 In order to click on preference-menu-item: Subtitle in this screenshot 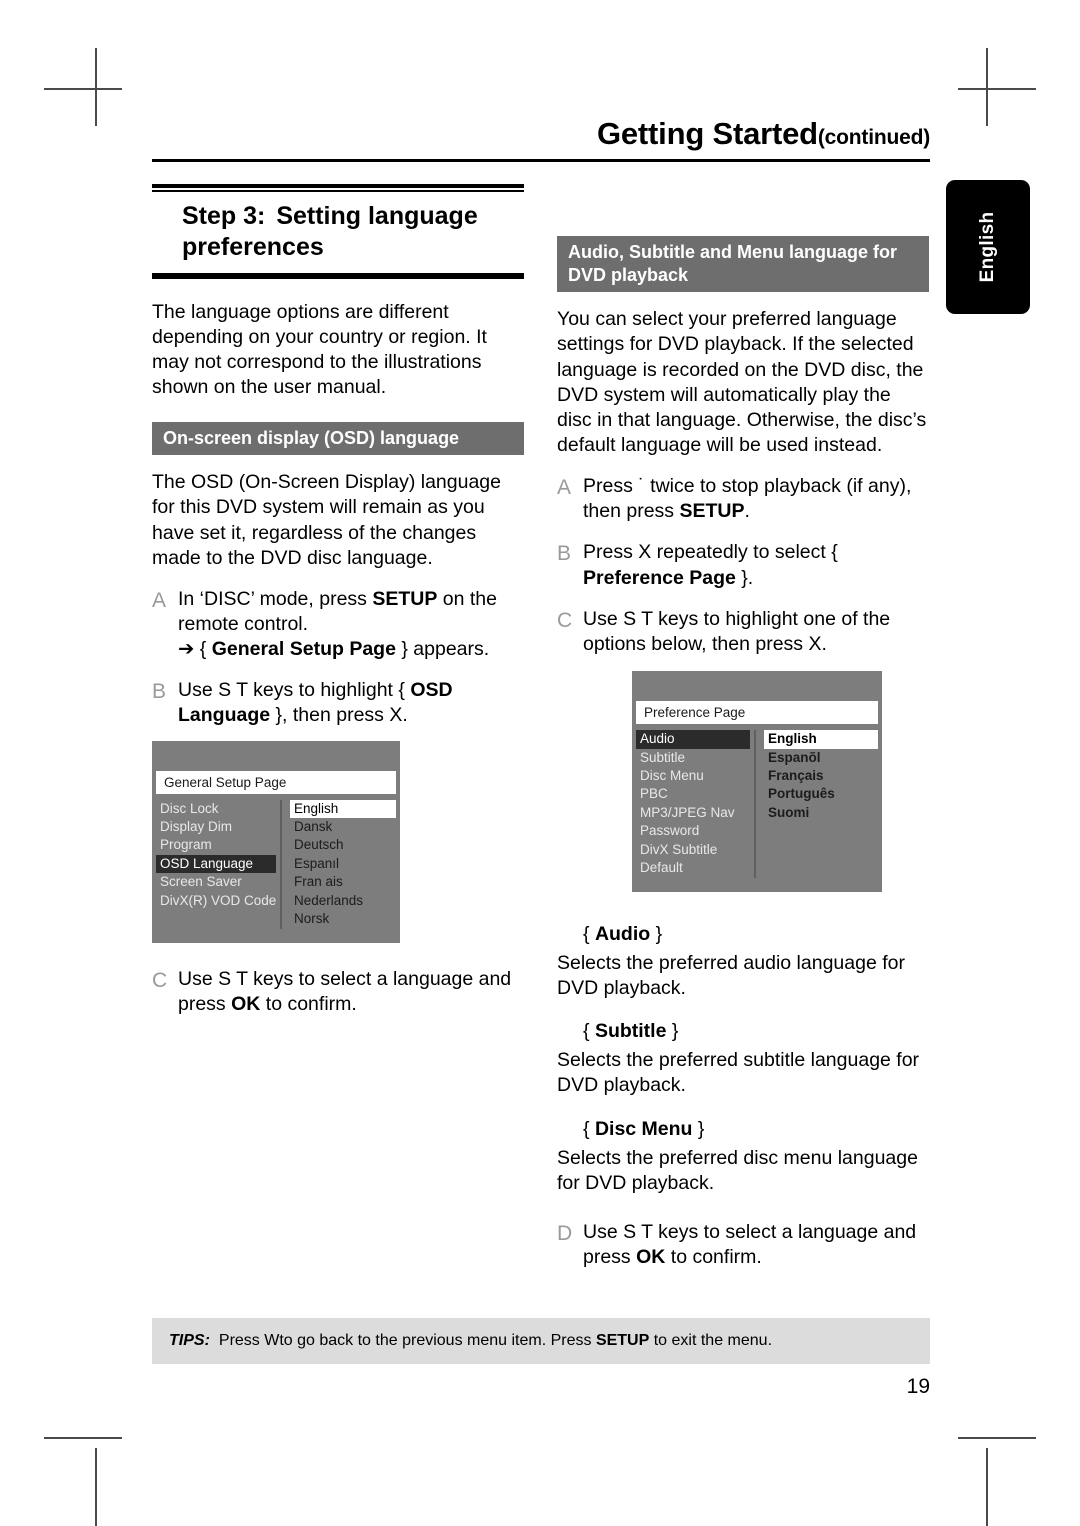, I will do `click(693, 758)`.